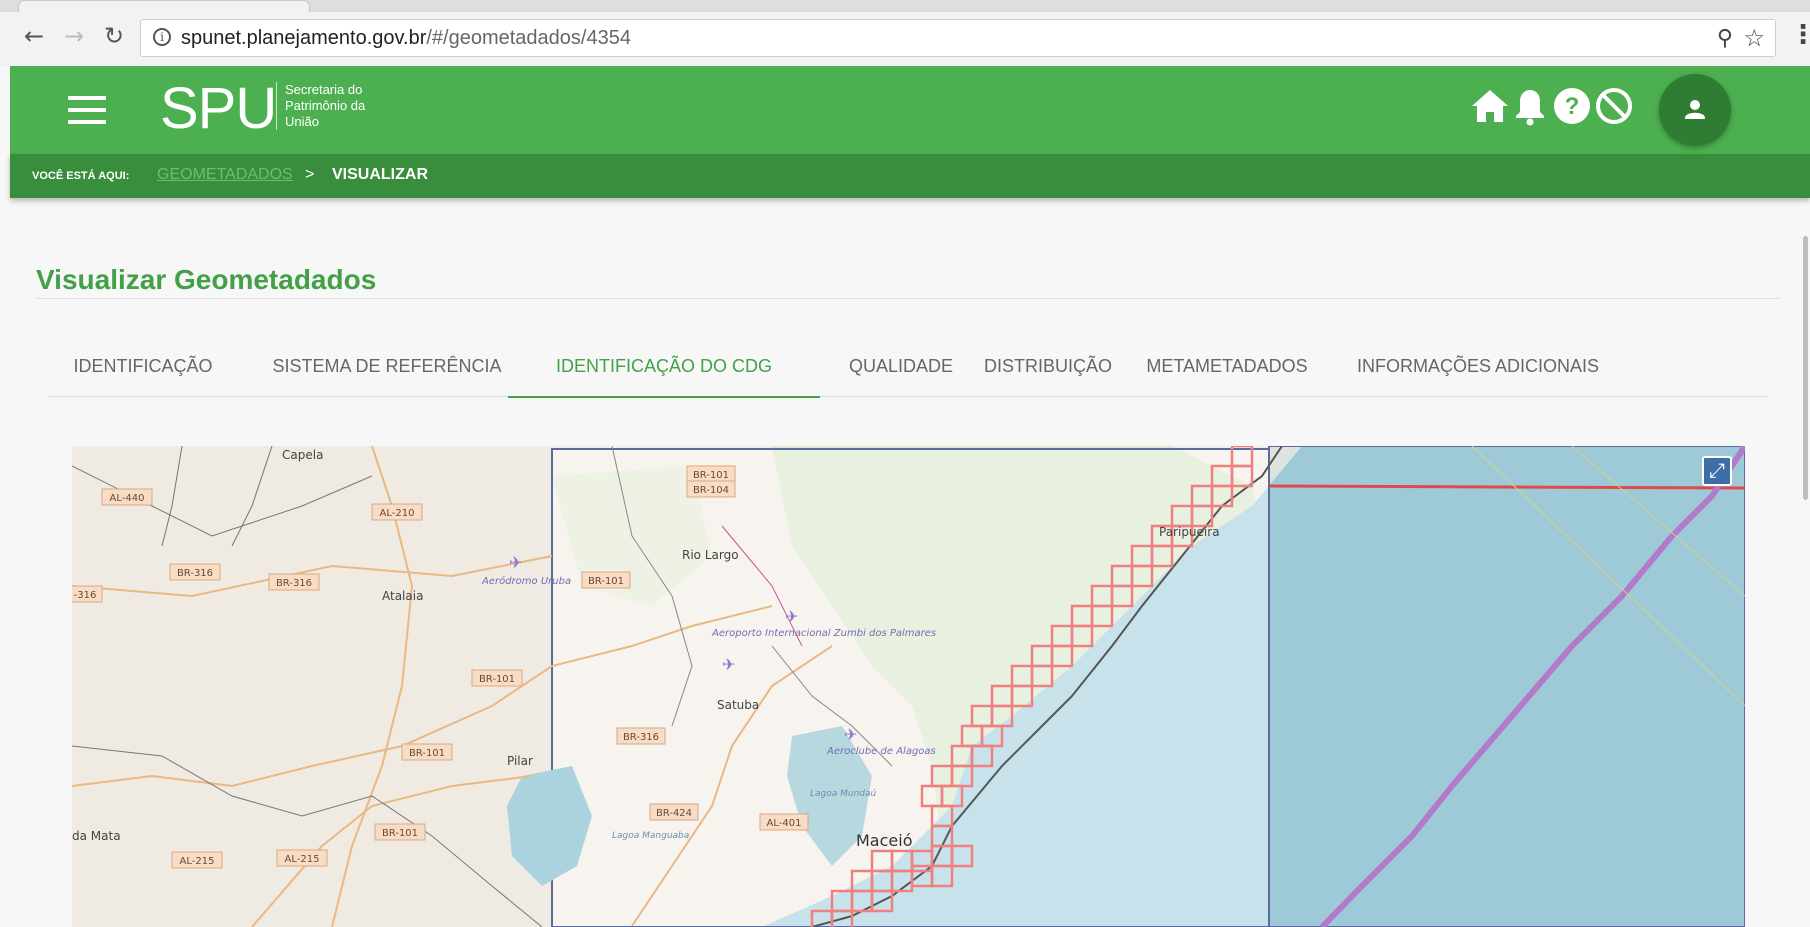 The height and width of the screenshot is (927, 1810). I want to click on block-icon, so click(1614, 106).